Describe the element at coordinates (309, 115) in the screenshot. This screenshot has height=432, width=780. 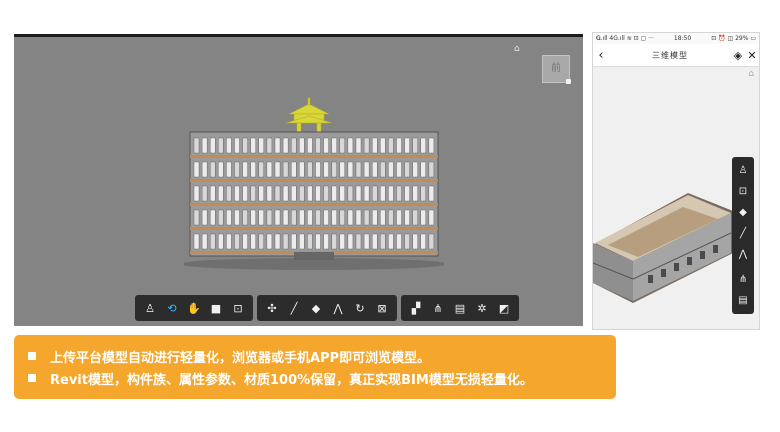
I see `roof-pavilion` at that location.